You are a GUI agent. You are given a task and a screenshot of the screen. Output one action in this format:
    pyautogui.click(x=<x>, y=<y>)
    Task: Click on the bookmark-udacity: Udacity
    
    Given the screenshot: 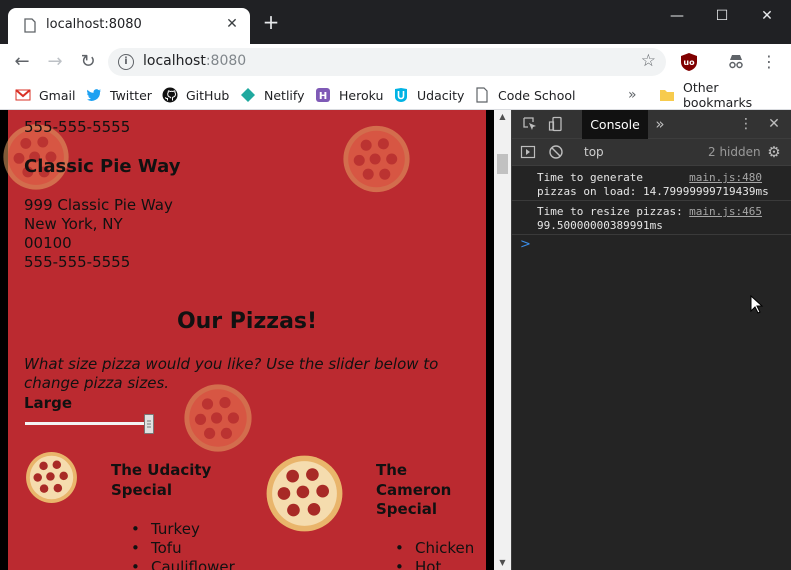 What is the action you would take?
    pyautogui.click(x=428, y=95)
    